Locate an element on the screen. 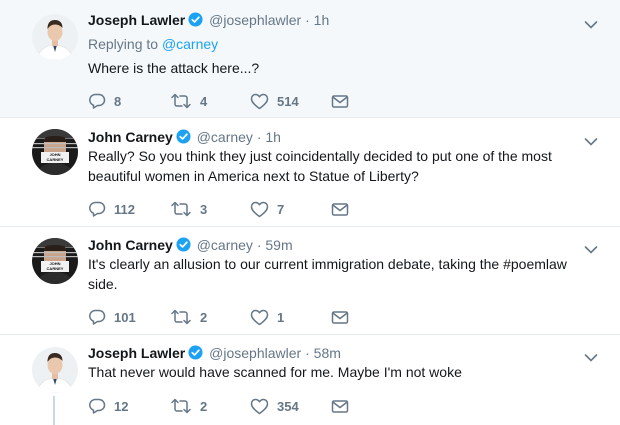  reply-button: 101 is located at coordinates (112, 317).